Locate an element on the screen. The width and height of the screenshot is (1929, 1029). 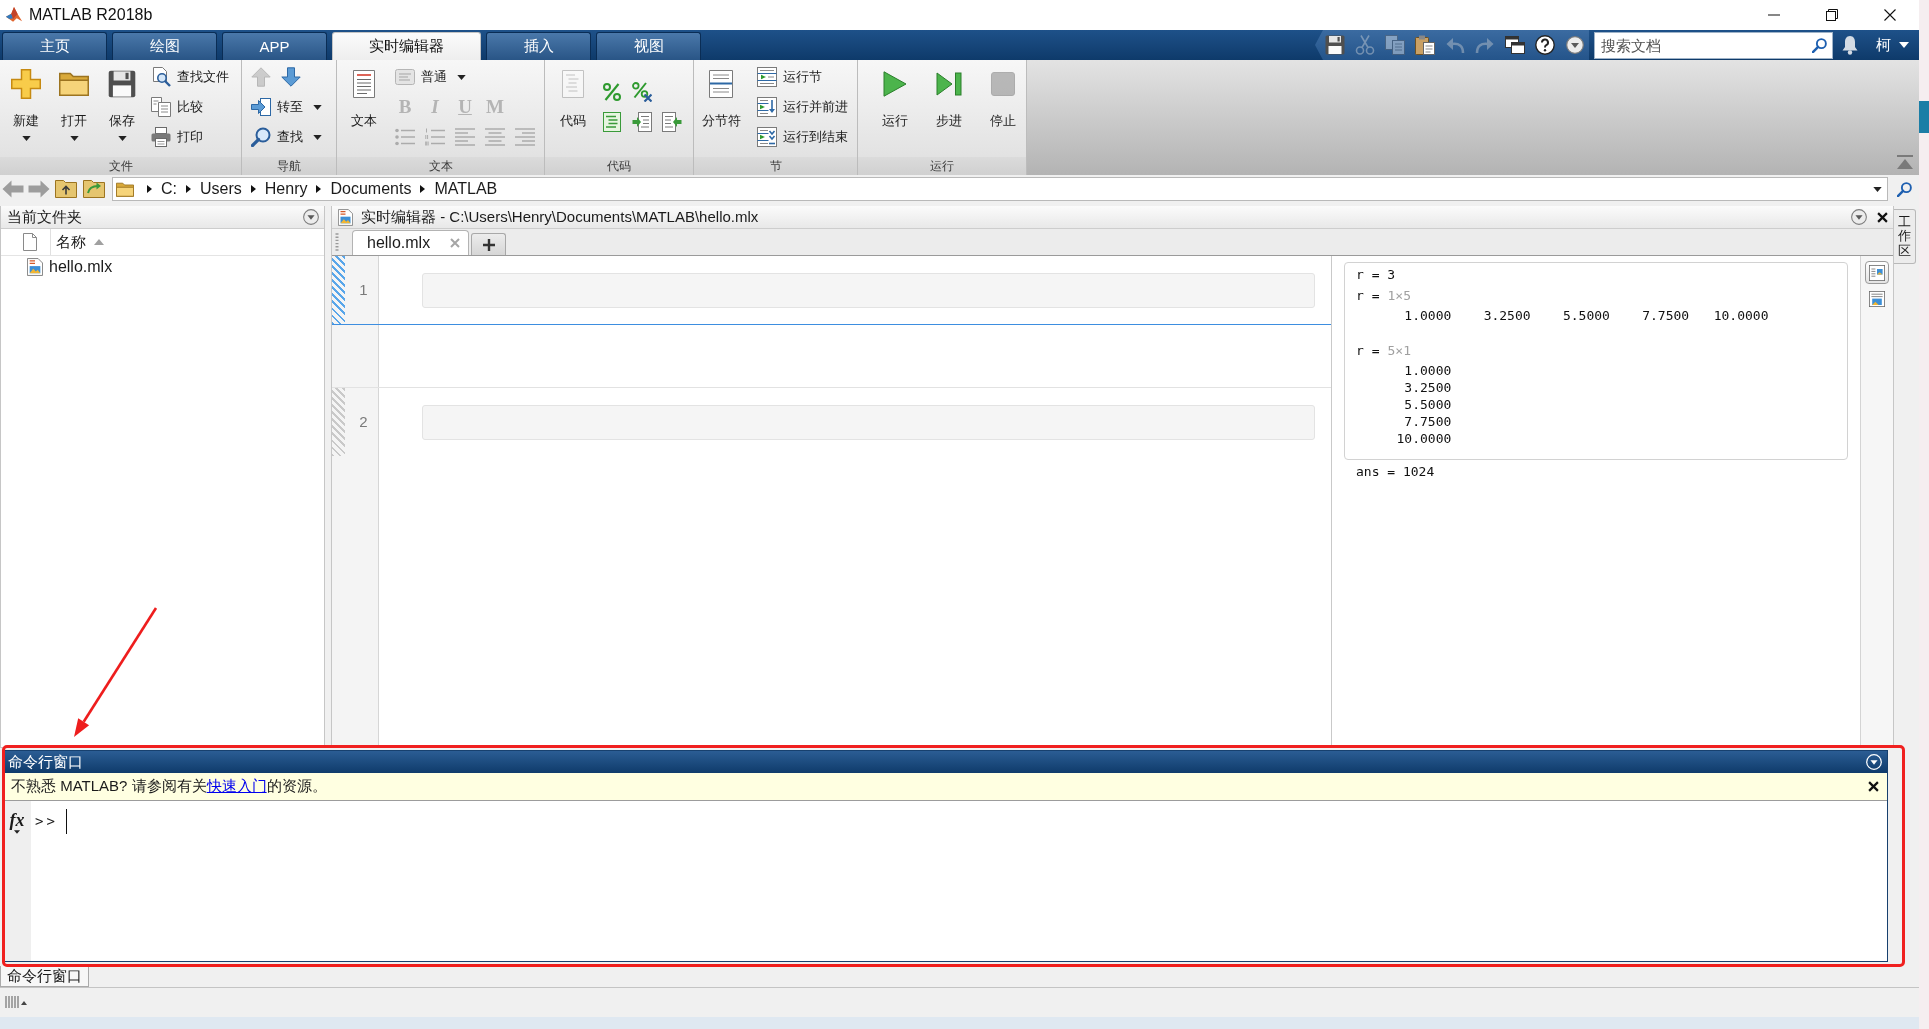
side-layout-icon is located at coordinates (1877, 272).